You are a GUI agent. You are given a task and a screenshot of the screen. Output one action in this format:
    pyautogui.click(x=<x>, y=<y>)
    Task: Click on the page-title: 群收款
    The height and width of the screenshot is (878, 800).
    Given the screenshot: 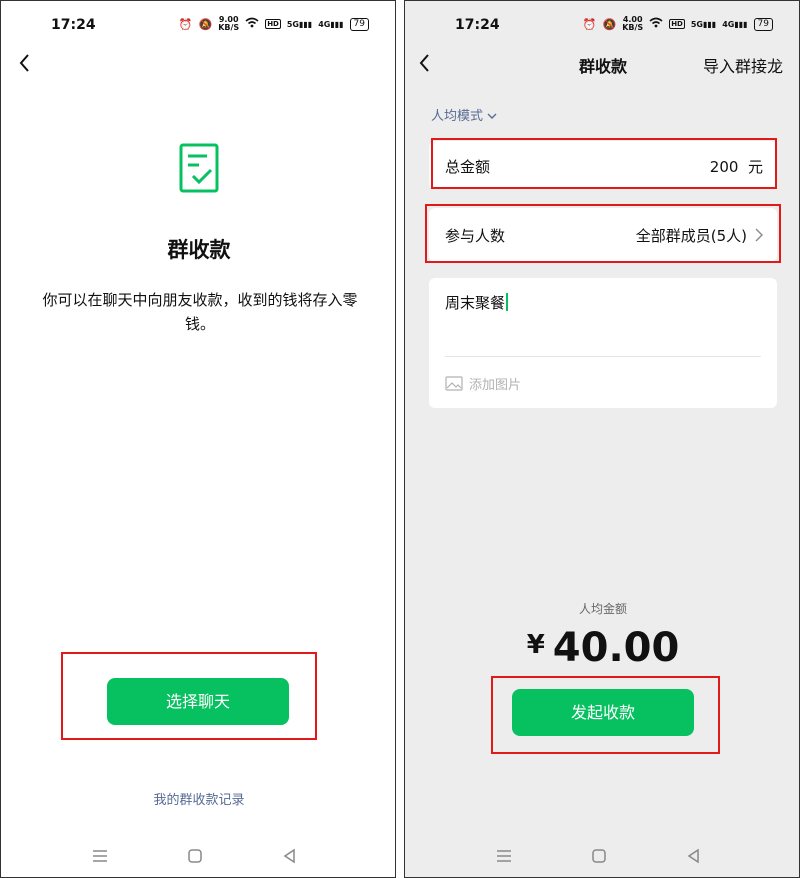 What is the action you would take?
    pyautogui.click(x=199, y=250)
    